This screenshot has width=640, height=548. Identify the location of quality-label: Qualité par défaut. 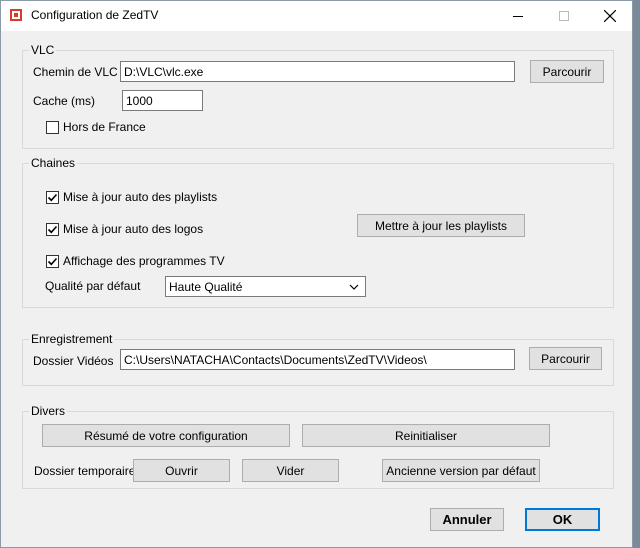
(93, 286).